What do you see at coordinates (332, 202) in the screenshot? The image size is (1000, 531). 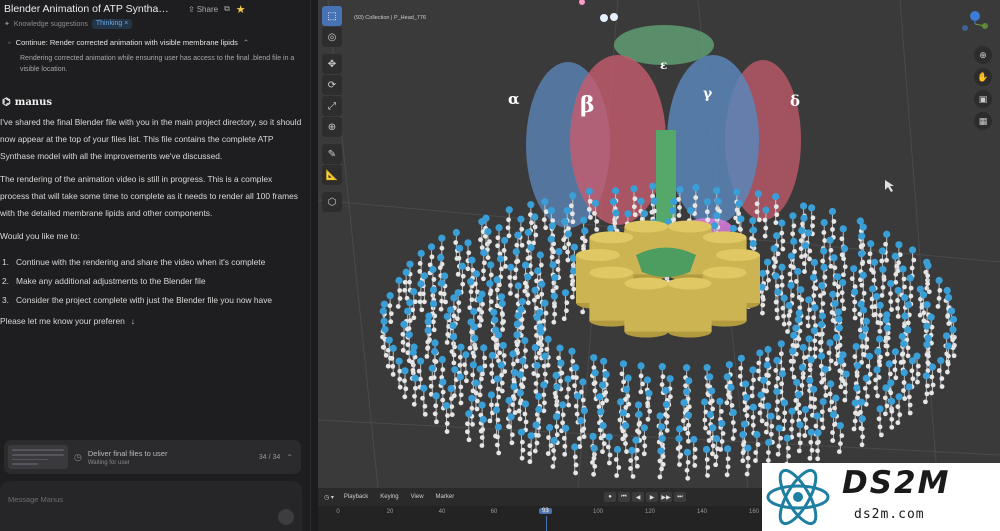 I see `add-cube-tool: ⬡` at bounding box center [332, 202].